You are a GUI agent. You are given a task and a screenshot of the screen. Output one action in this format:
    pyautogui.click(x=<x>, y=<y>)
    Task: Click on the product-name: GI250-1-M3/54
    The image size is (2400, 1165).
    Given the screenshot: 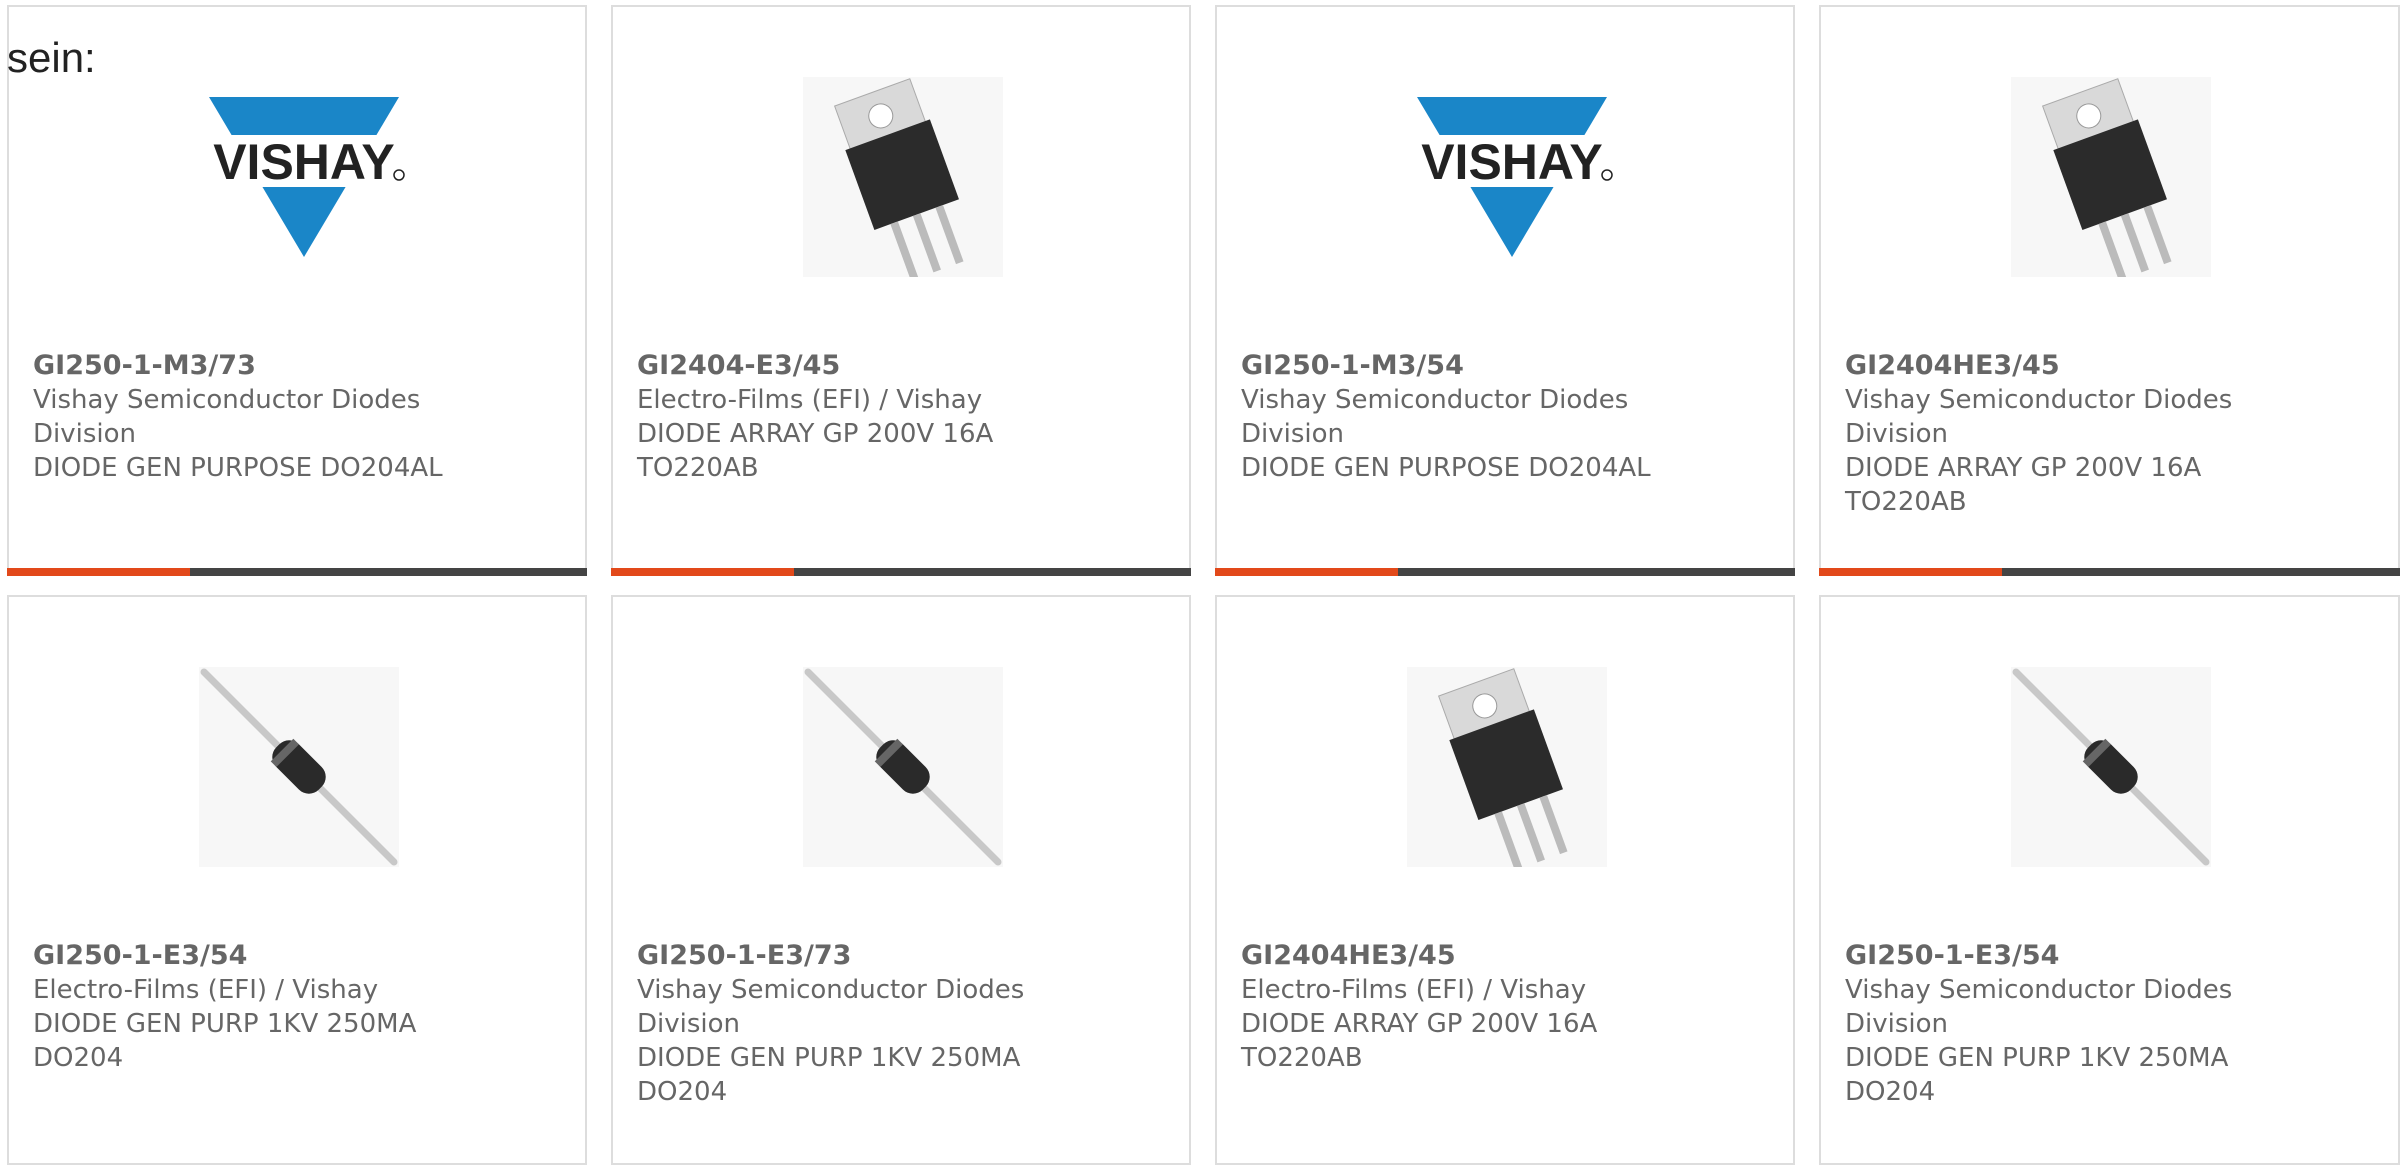 What is the action you would take?
    pyautogui.click(x=1352, y=365)
    